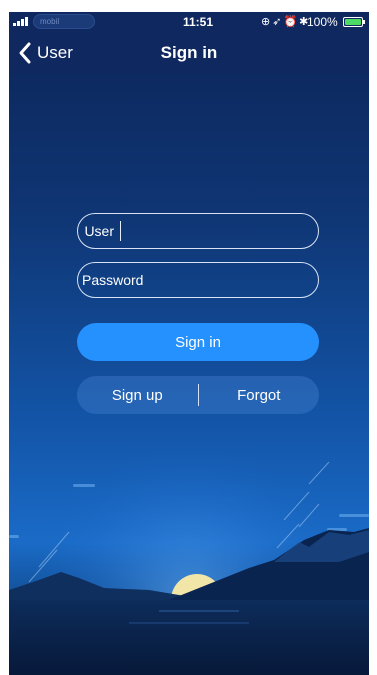 Image resolution: width=377 pixels, height=675 pixels. I want to click on navigation-bar: User Sign in, so click(189, 53).